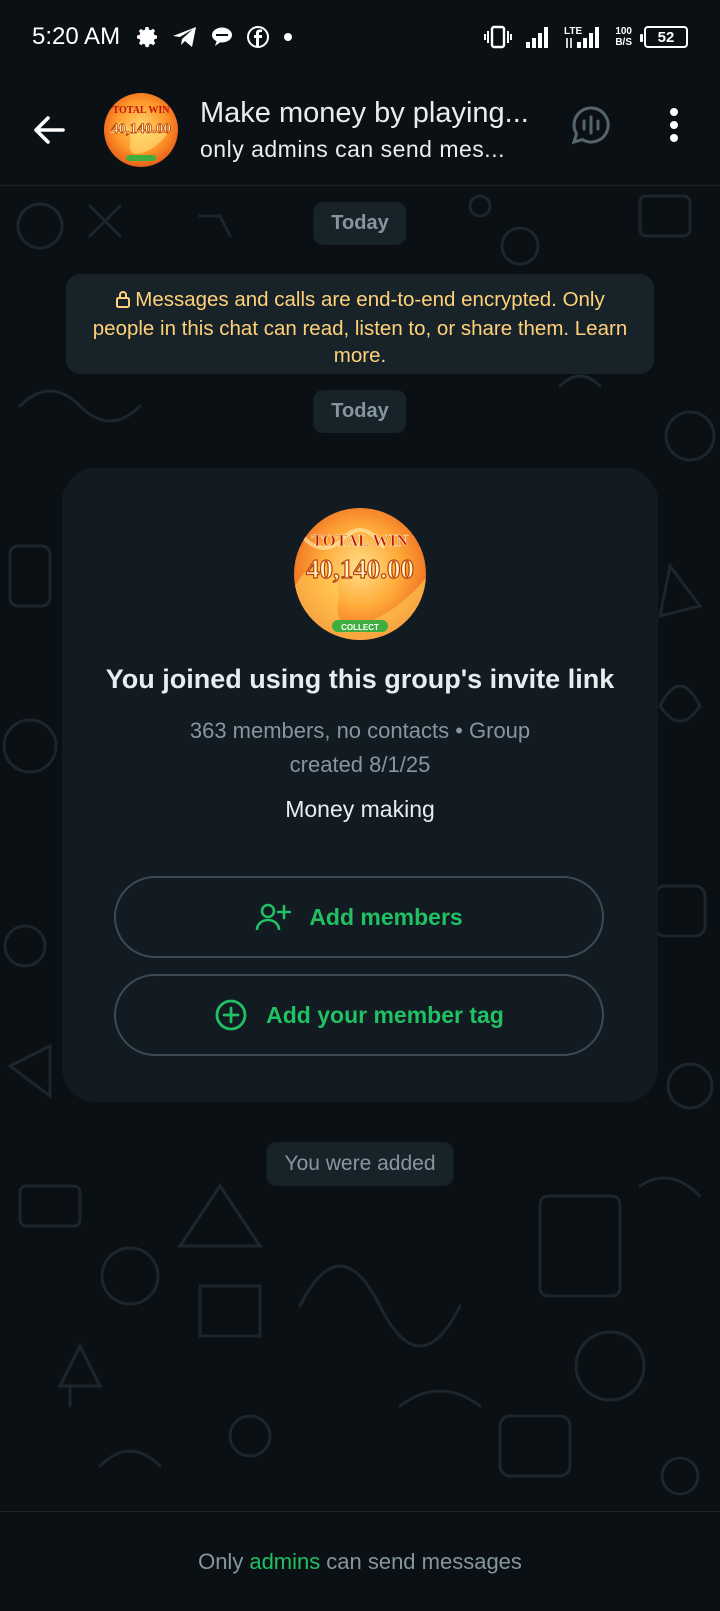 The image size is (720, 1611). I want to click on voice-chat-button, so click(591, 125).